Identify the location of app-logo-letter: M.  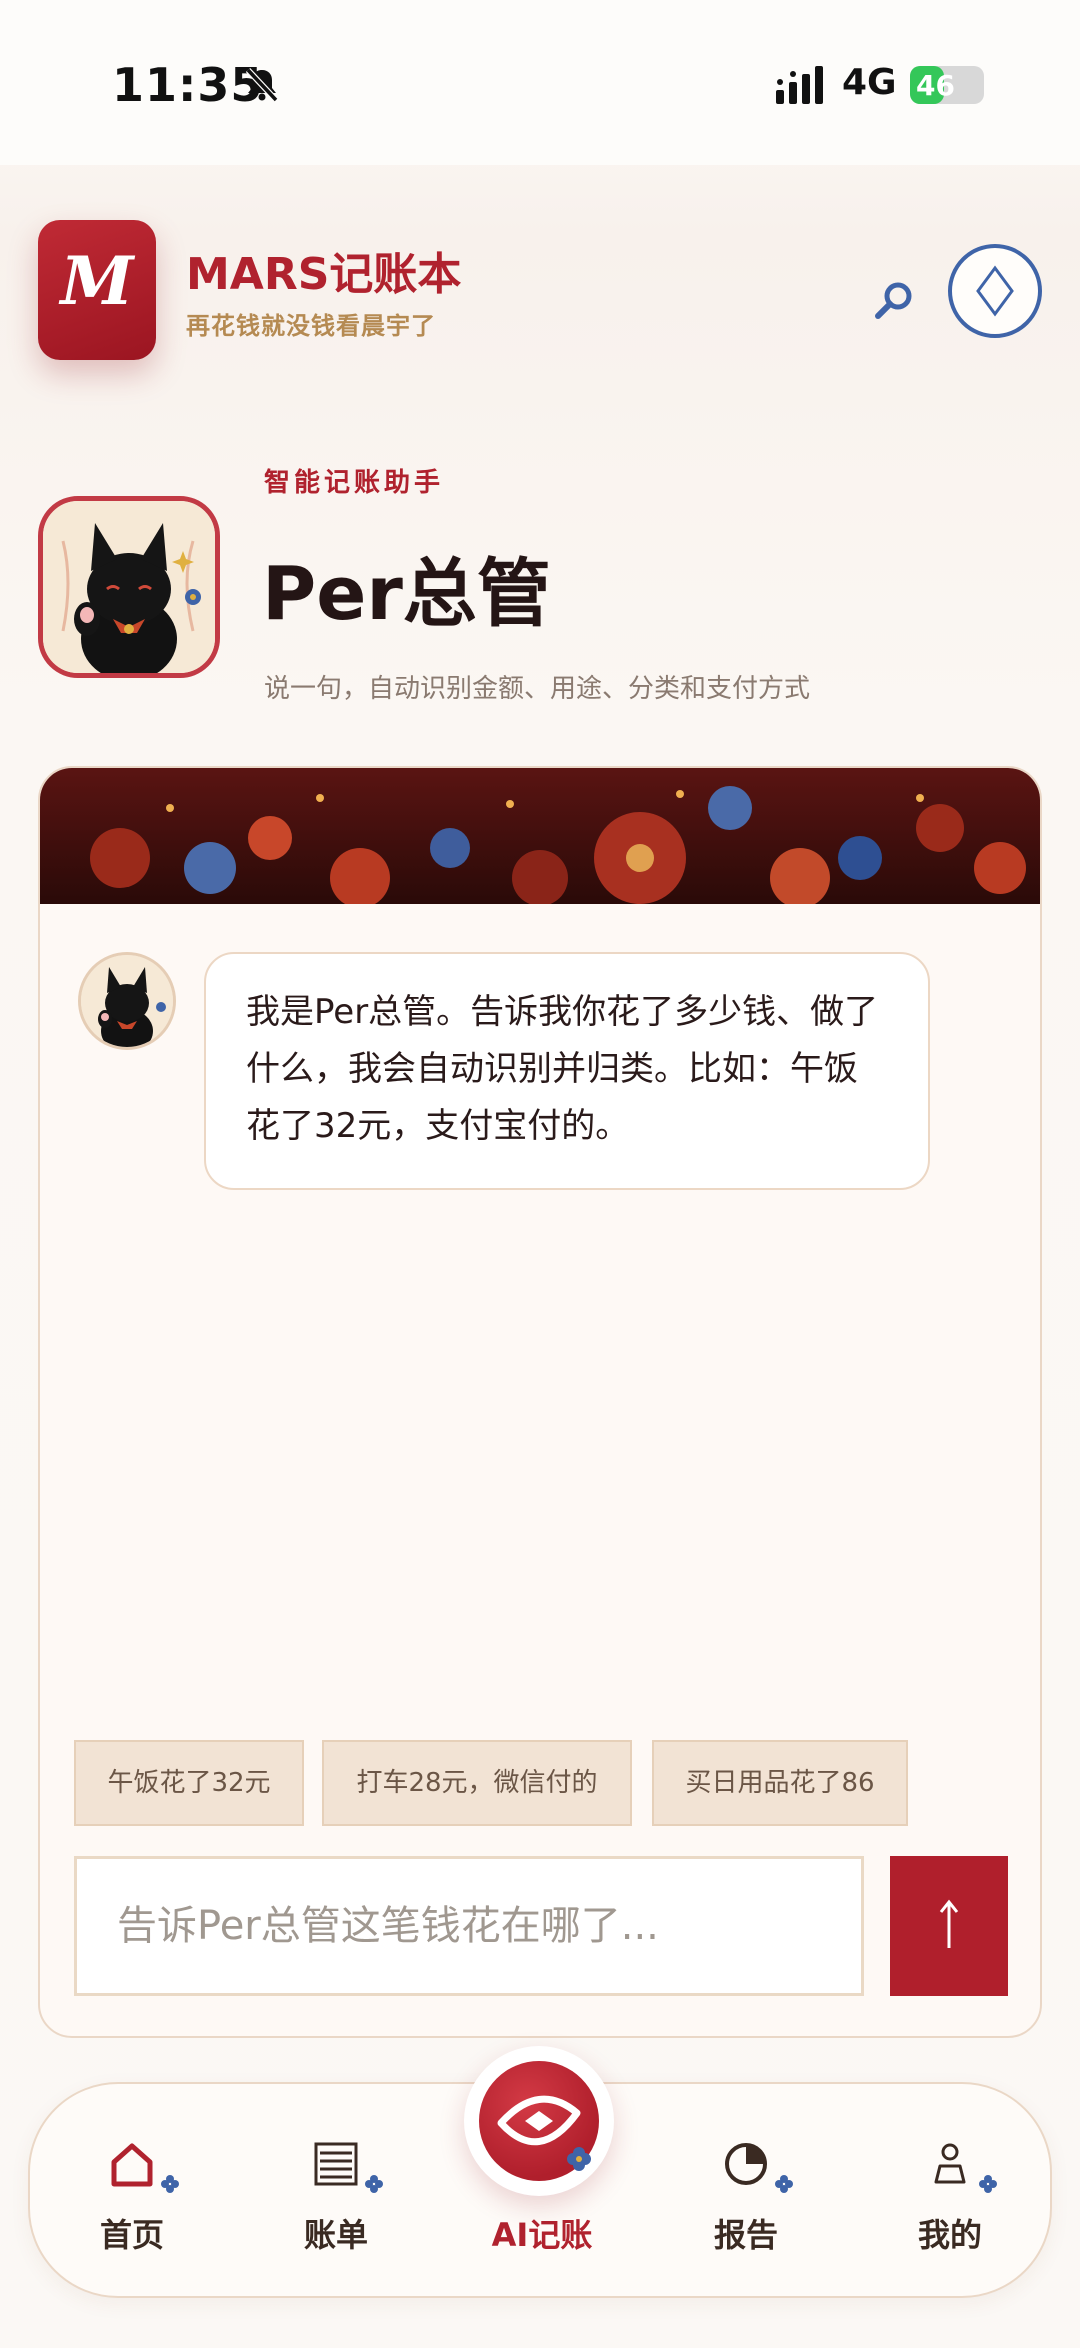
(97, 281).